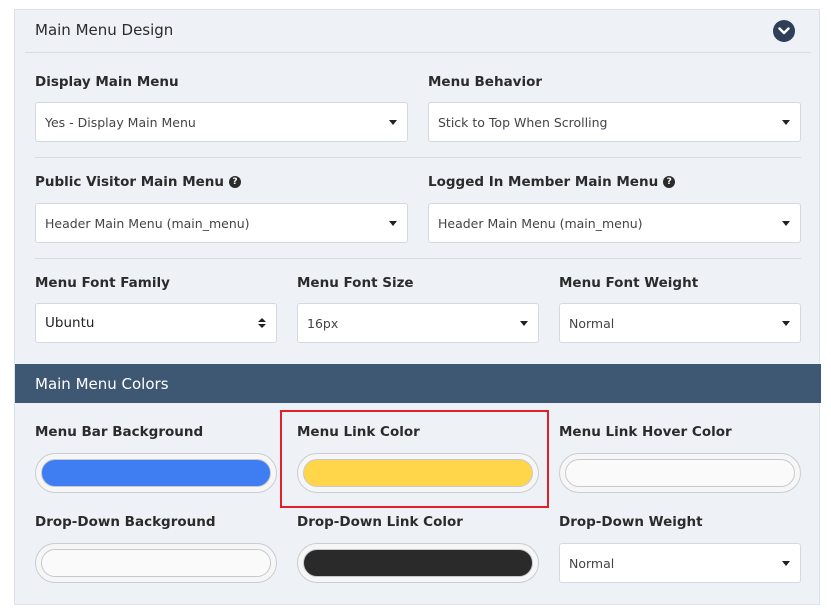  I want to click on dropdown-link-color-picker, so click(418, 563).